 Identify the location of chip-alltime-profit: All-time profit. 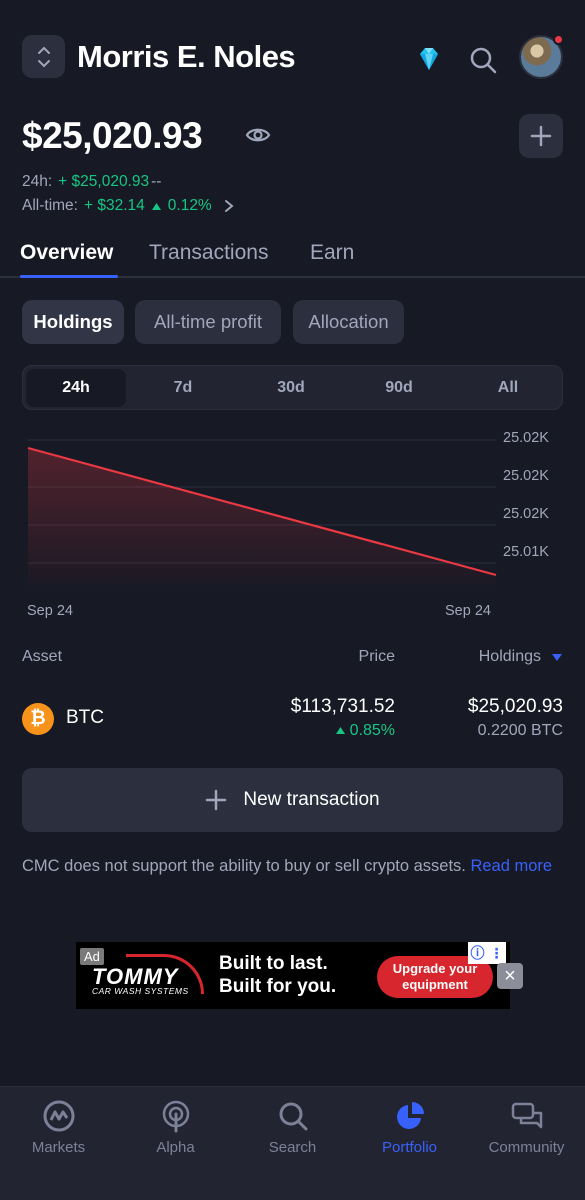
(208, 322).